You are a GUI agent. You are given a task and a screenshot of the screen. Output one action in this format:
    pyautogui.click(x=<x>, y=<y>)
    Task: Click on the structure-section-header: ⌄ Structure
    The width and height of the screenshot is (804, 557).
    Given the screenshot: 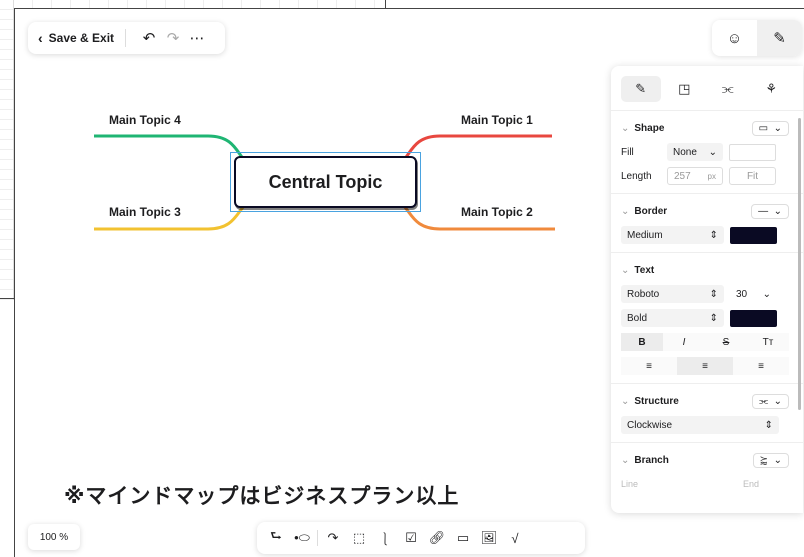 What is the action you would take?
    pyautogui.click(x=650, y=401)
    